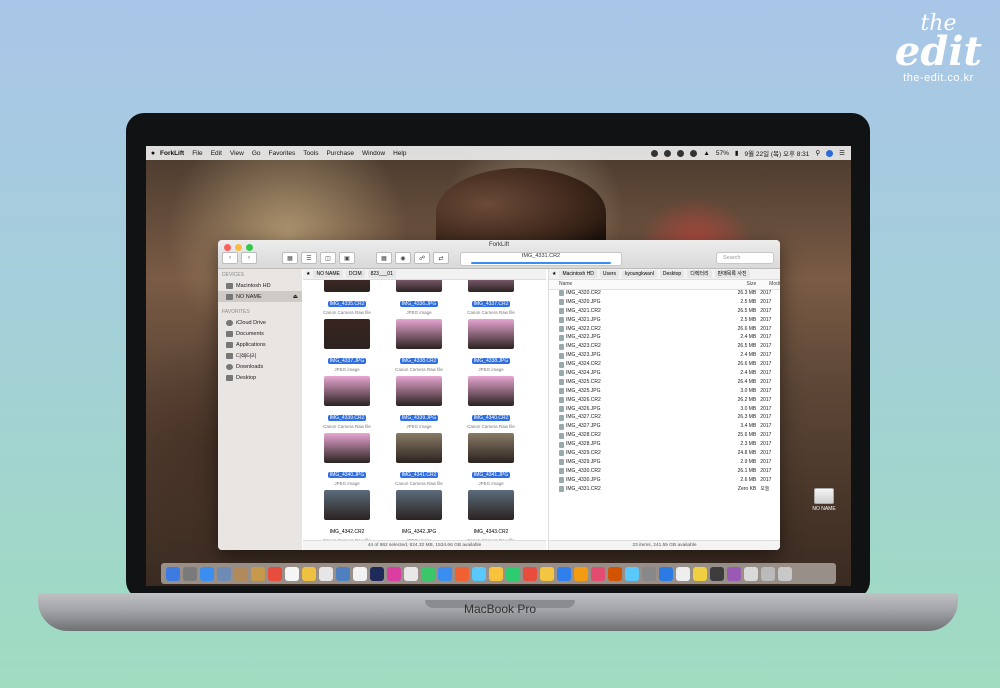  I want to click on sidebar-item-no-name: NO NAME ⏏, so click(260, 296).